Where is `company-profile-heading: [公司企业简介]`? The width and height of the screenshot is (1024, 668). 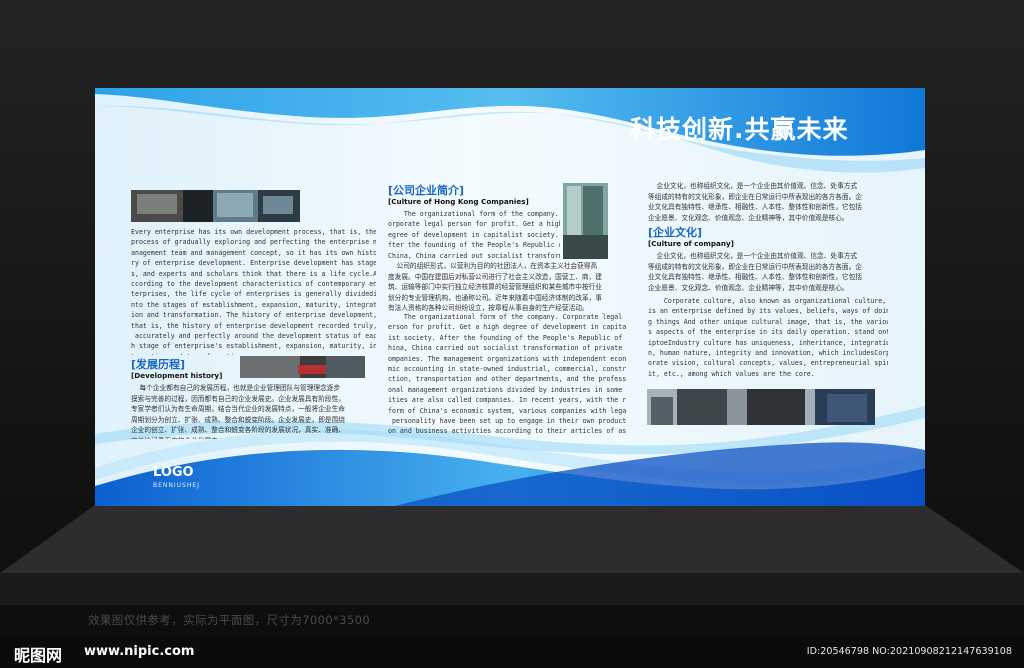
company-profile-heading: [公司企业简介] is located at coordinates (426, 190).